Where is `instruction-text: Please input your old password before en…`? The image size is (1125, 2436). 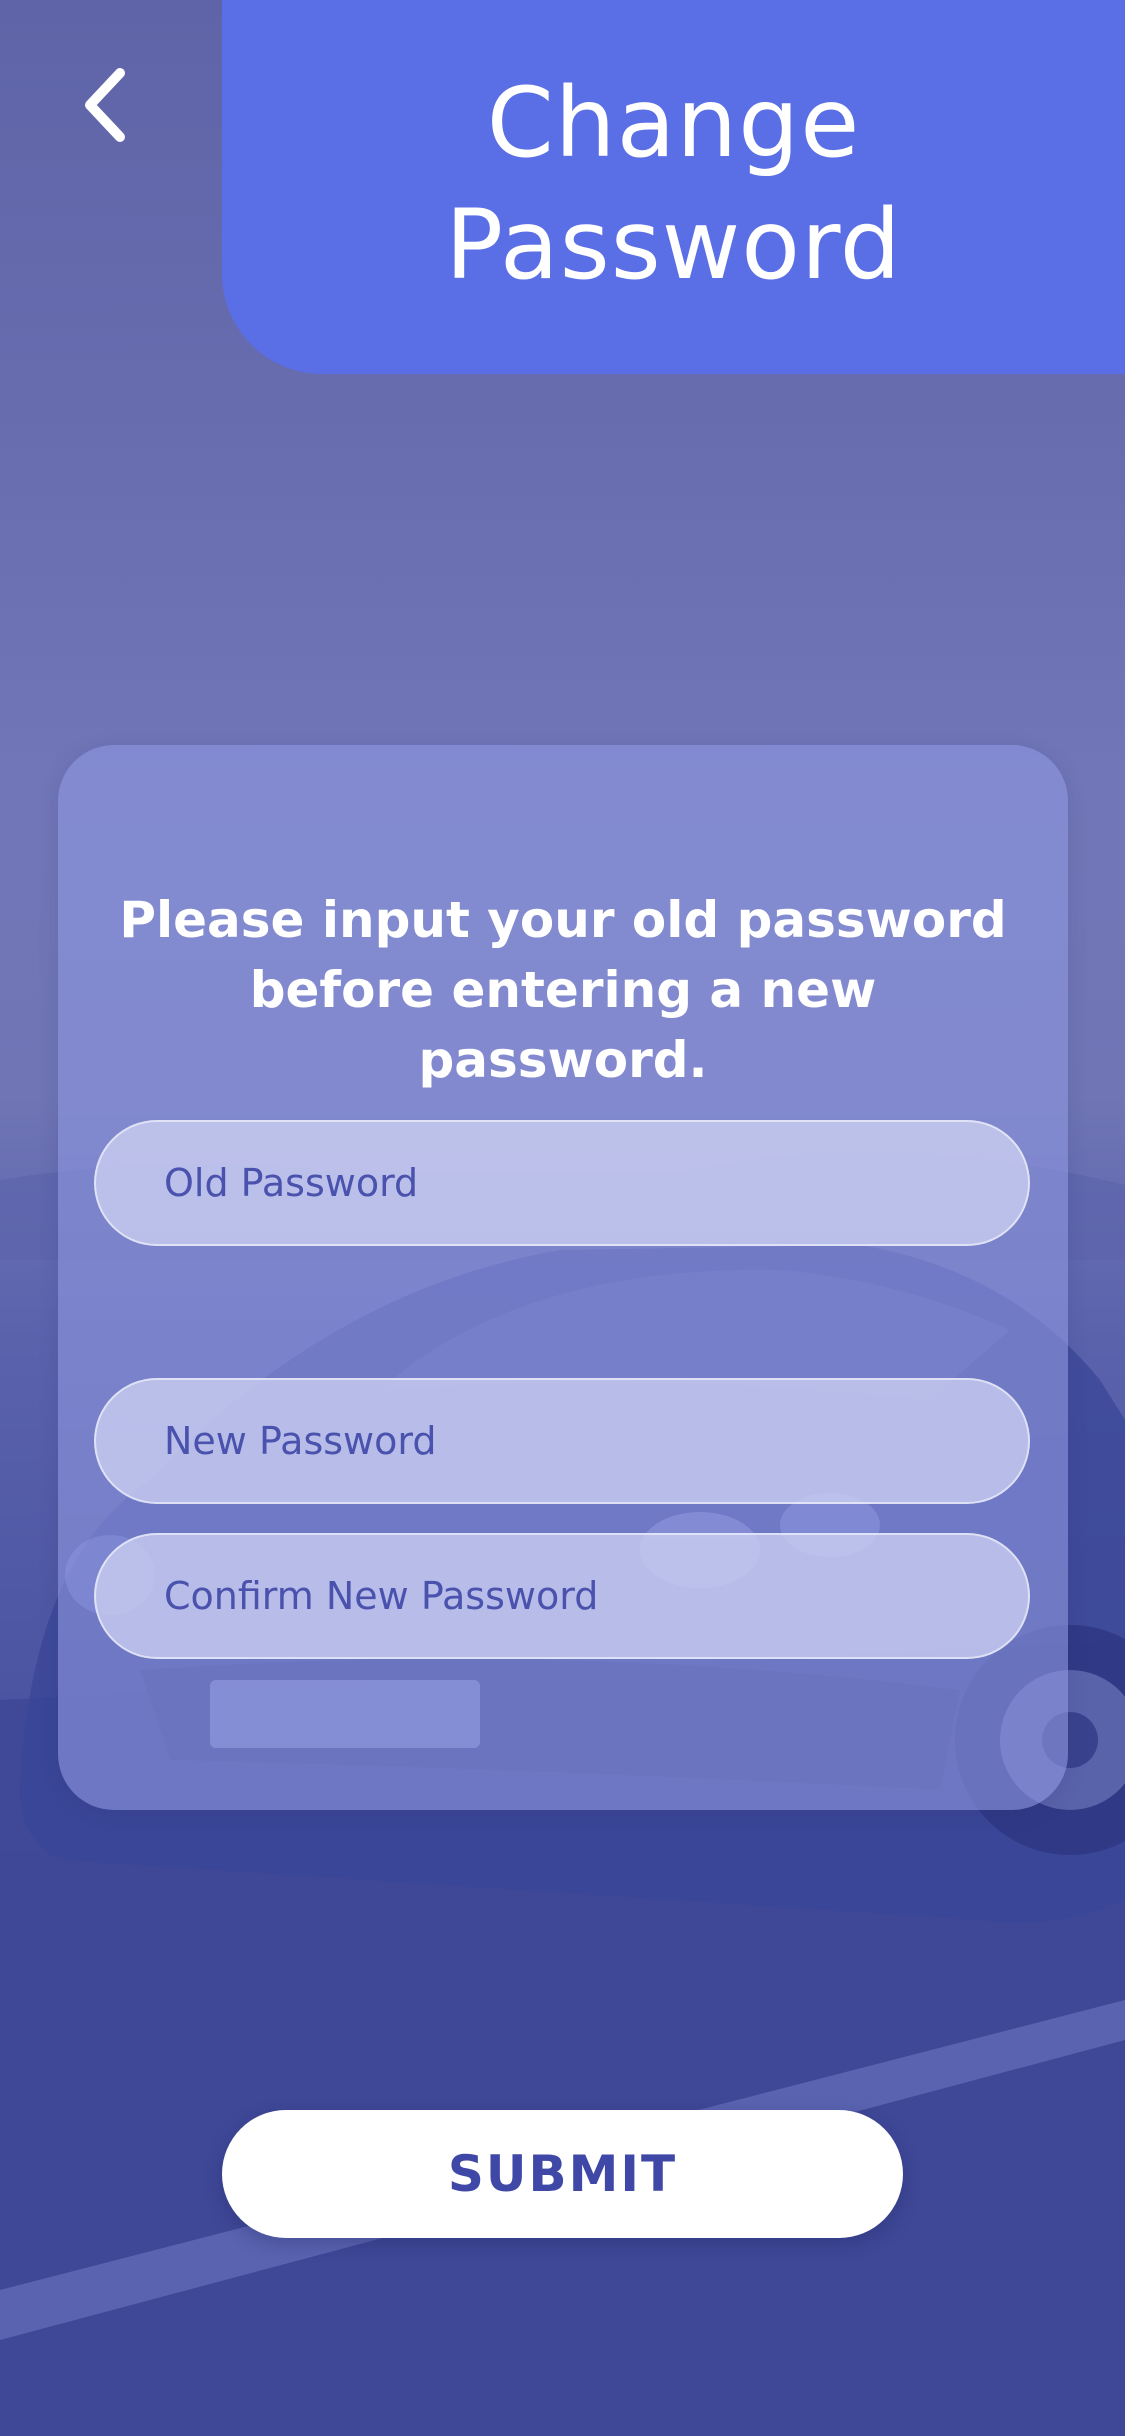
instruction-text: Please input your old password before en… is located at coordinates (563, 990).